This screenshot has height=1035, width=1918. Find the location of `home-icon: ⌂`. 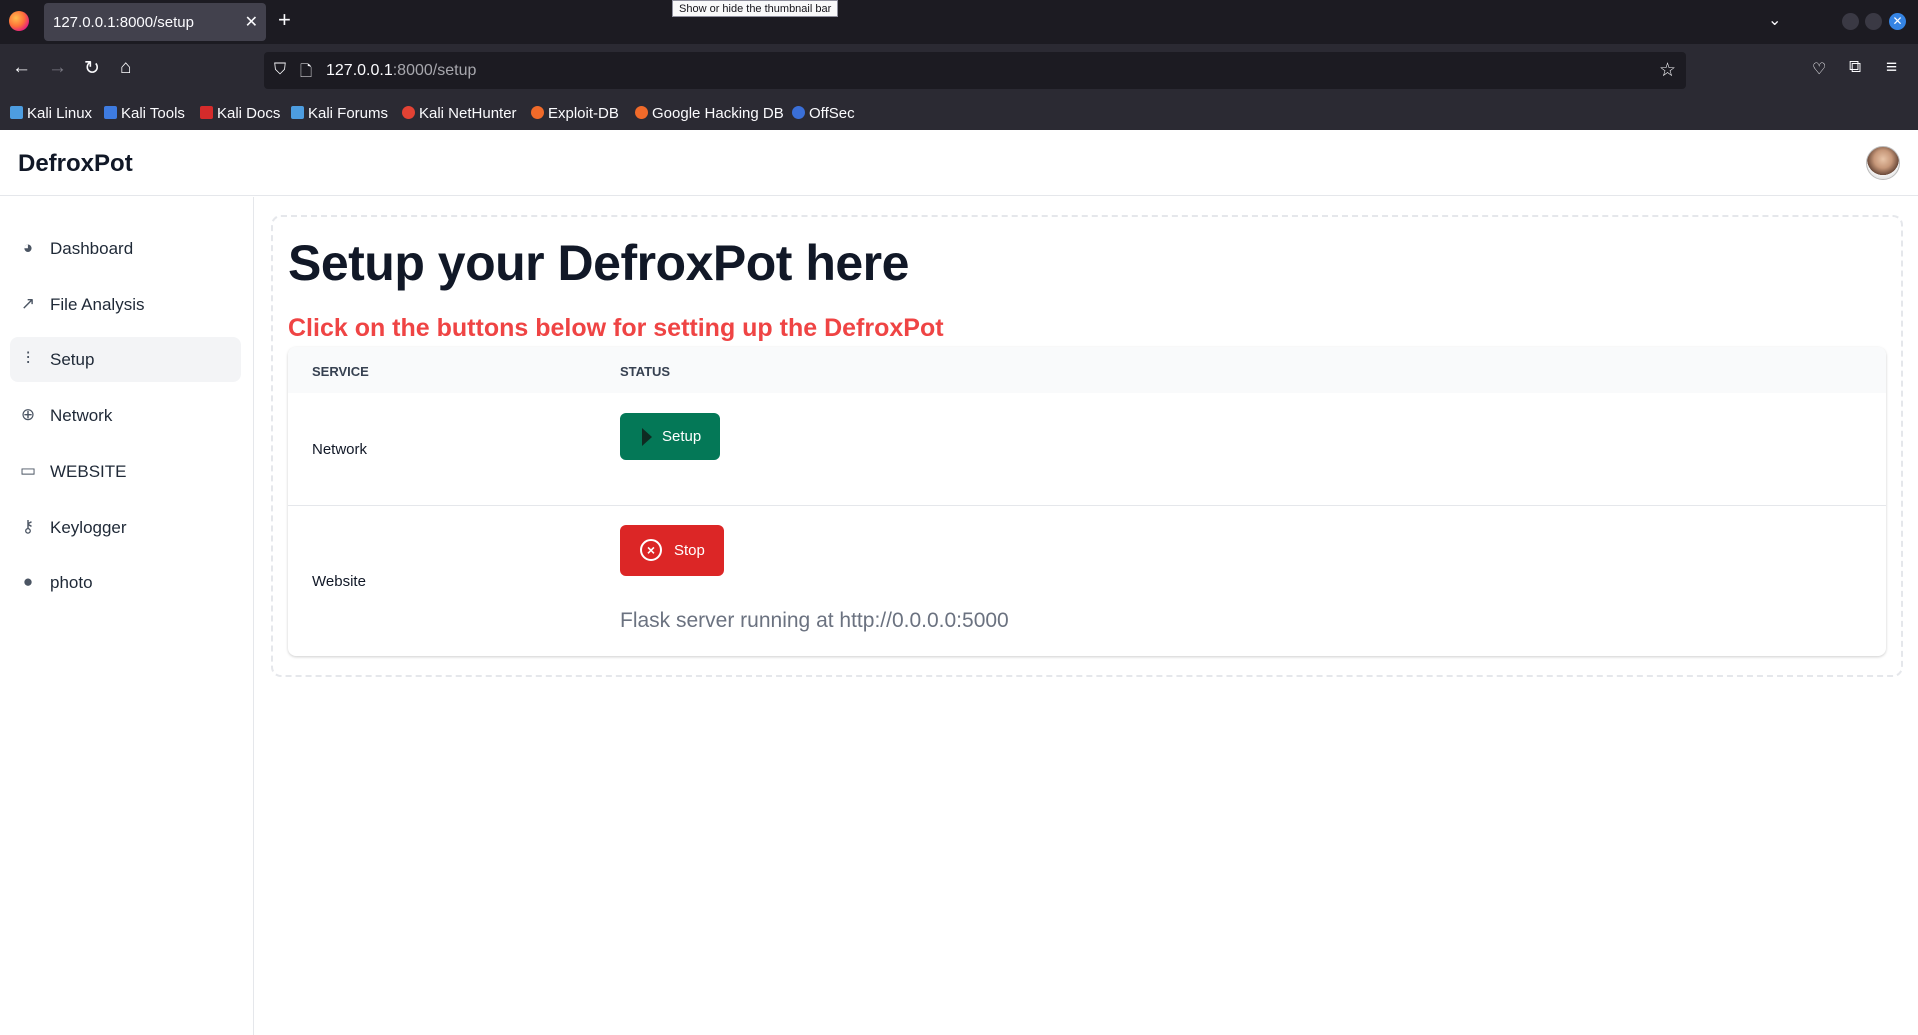

home-icon: ⌂ is located at coordinates (125, 68).